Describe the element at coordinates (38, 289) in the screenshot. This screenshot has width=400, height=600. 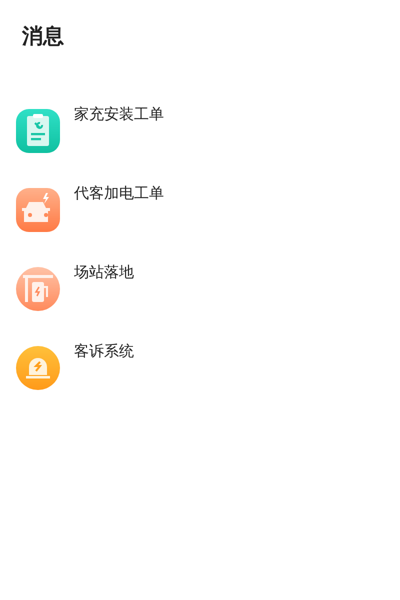
I see `charging-station-icon` at that location.